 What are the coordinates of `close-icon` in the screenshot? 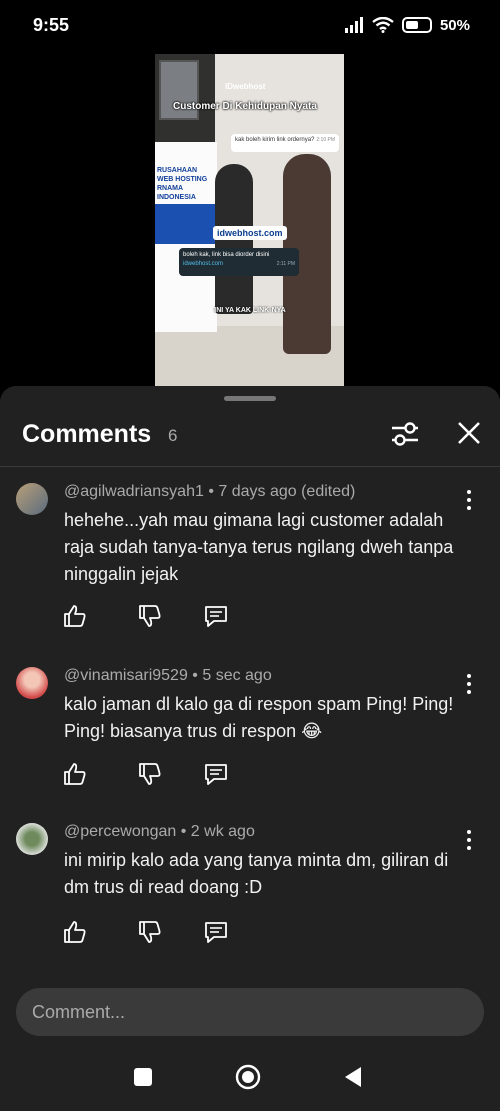 It's located at (469, 433).